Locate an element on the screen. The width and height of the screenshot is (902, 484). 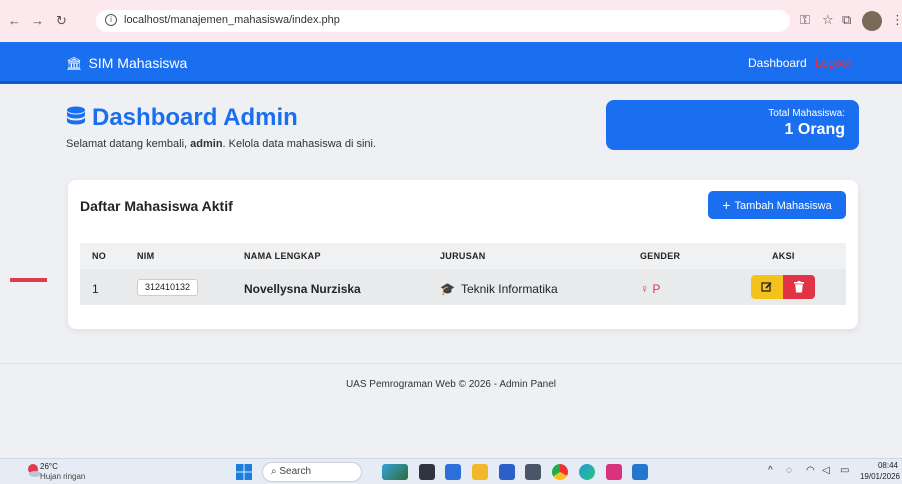
col-jurusan: JURUSAN is located at coordinates (463, 256).